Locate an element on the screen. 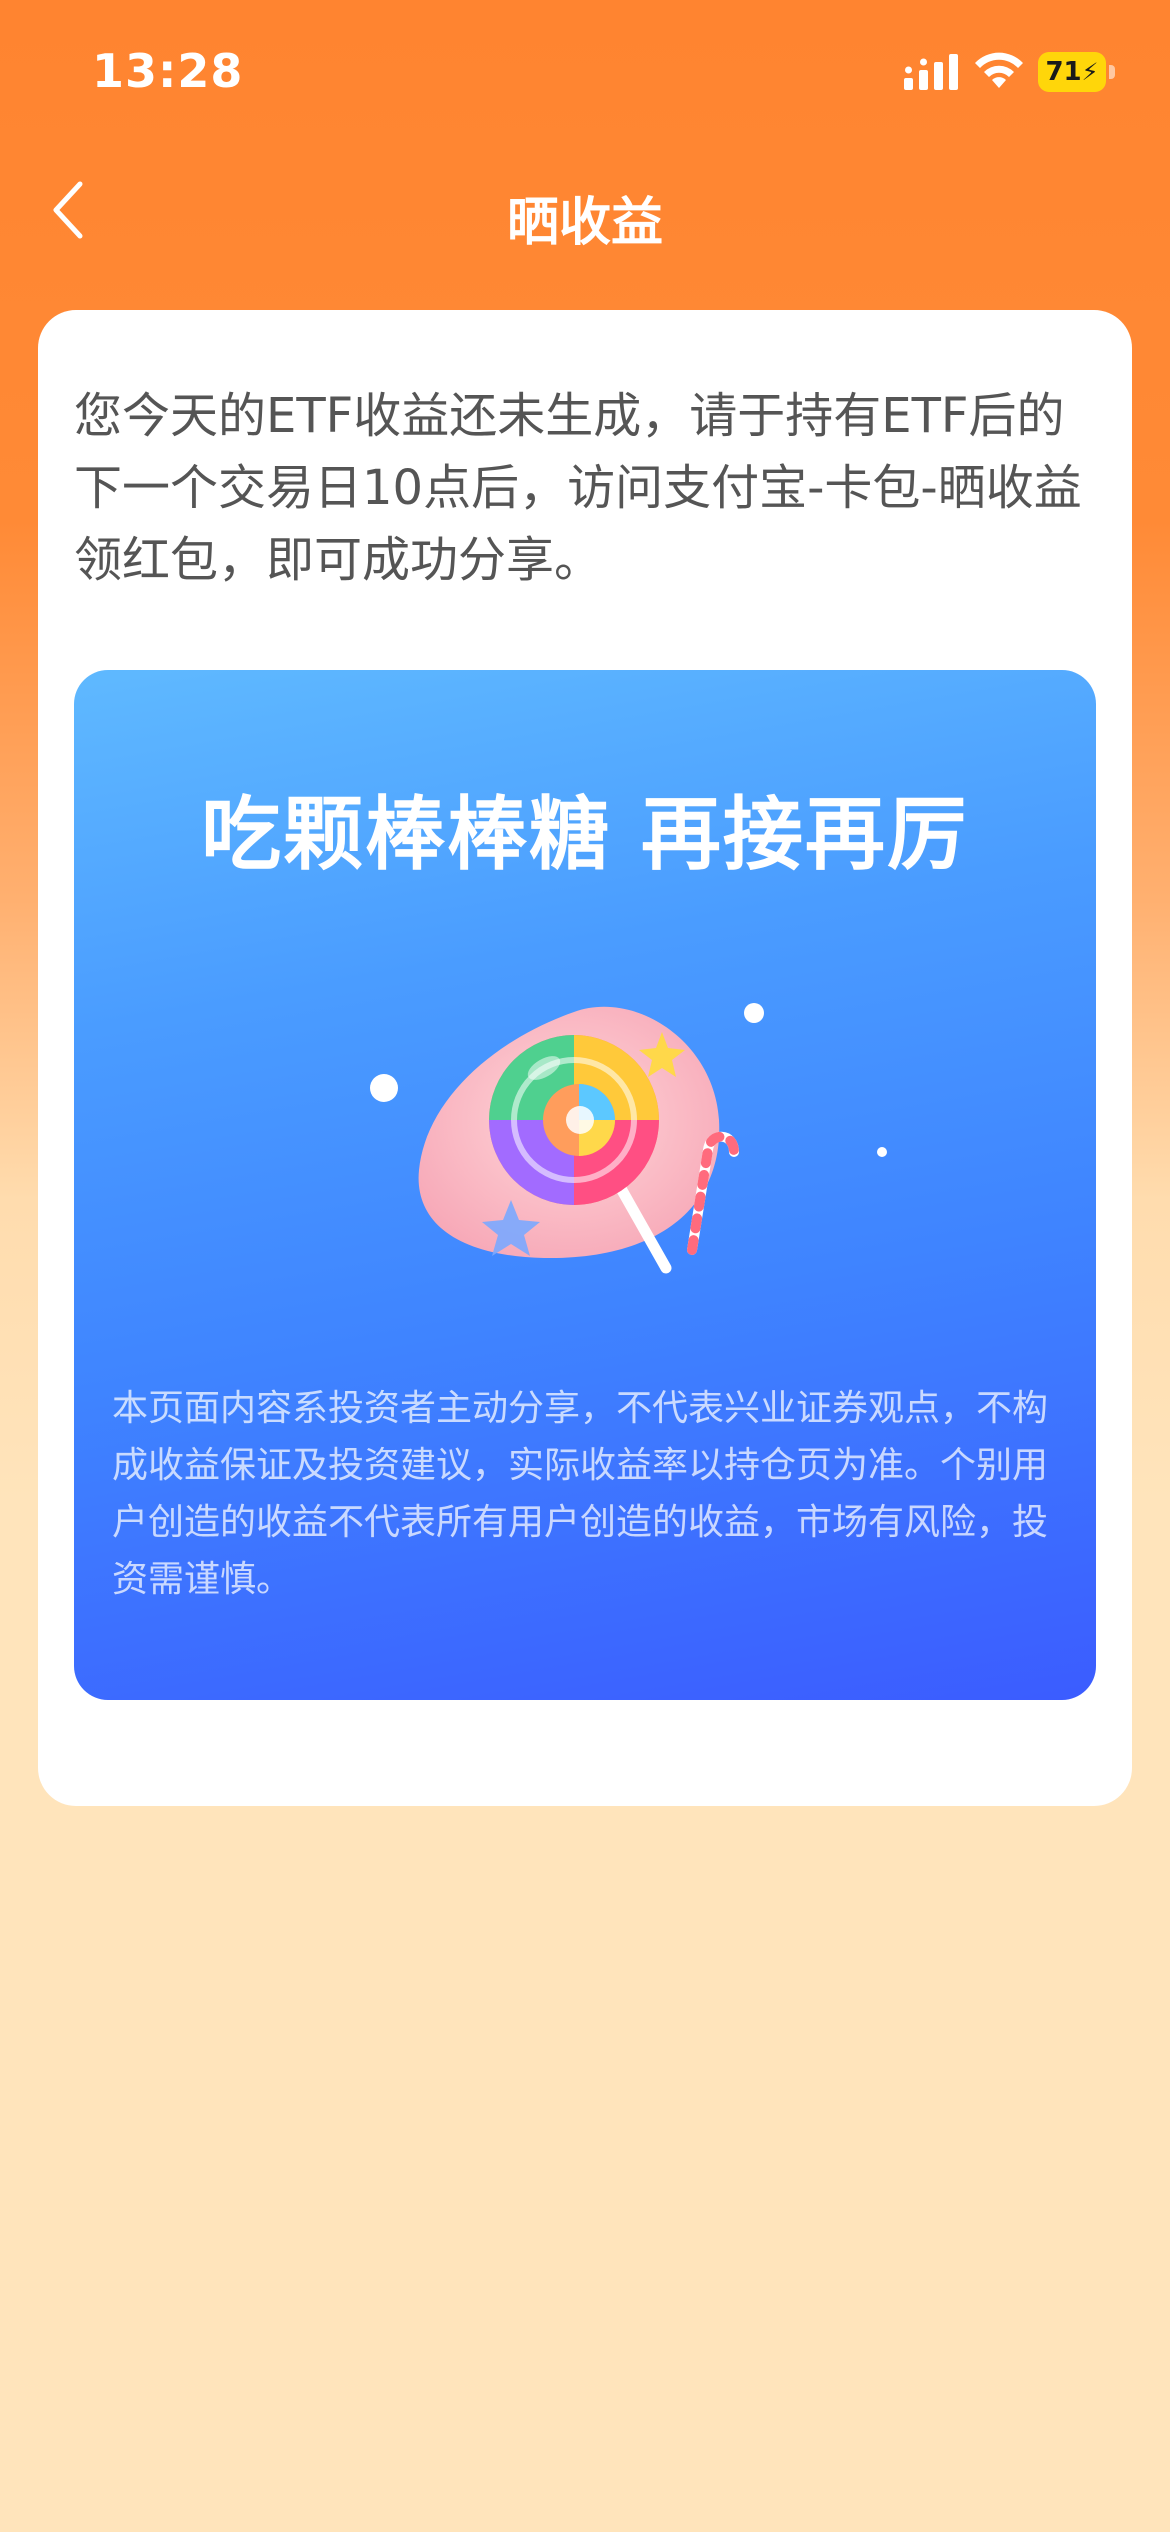 Image resolution: width=1170 pixels, height=2532 pixels. page-title: 晒收益 is located at coordinates (584, 223).